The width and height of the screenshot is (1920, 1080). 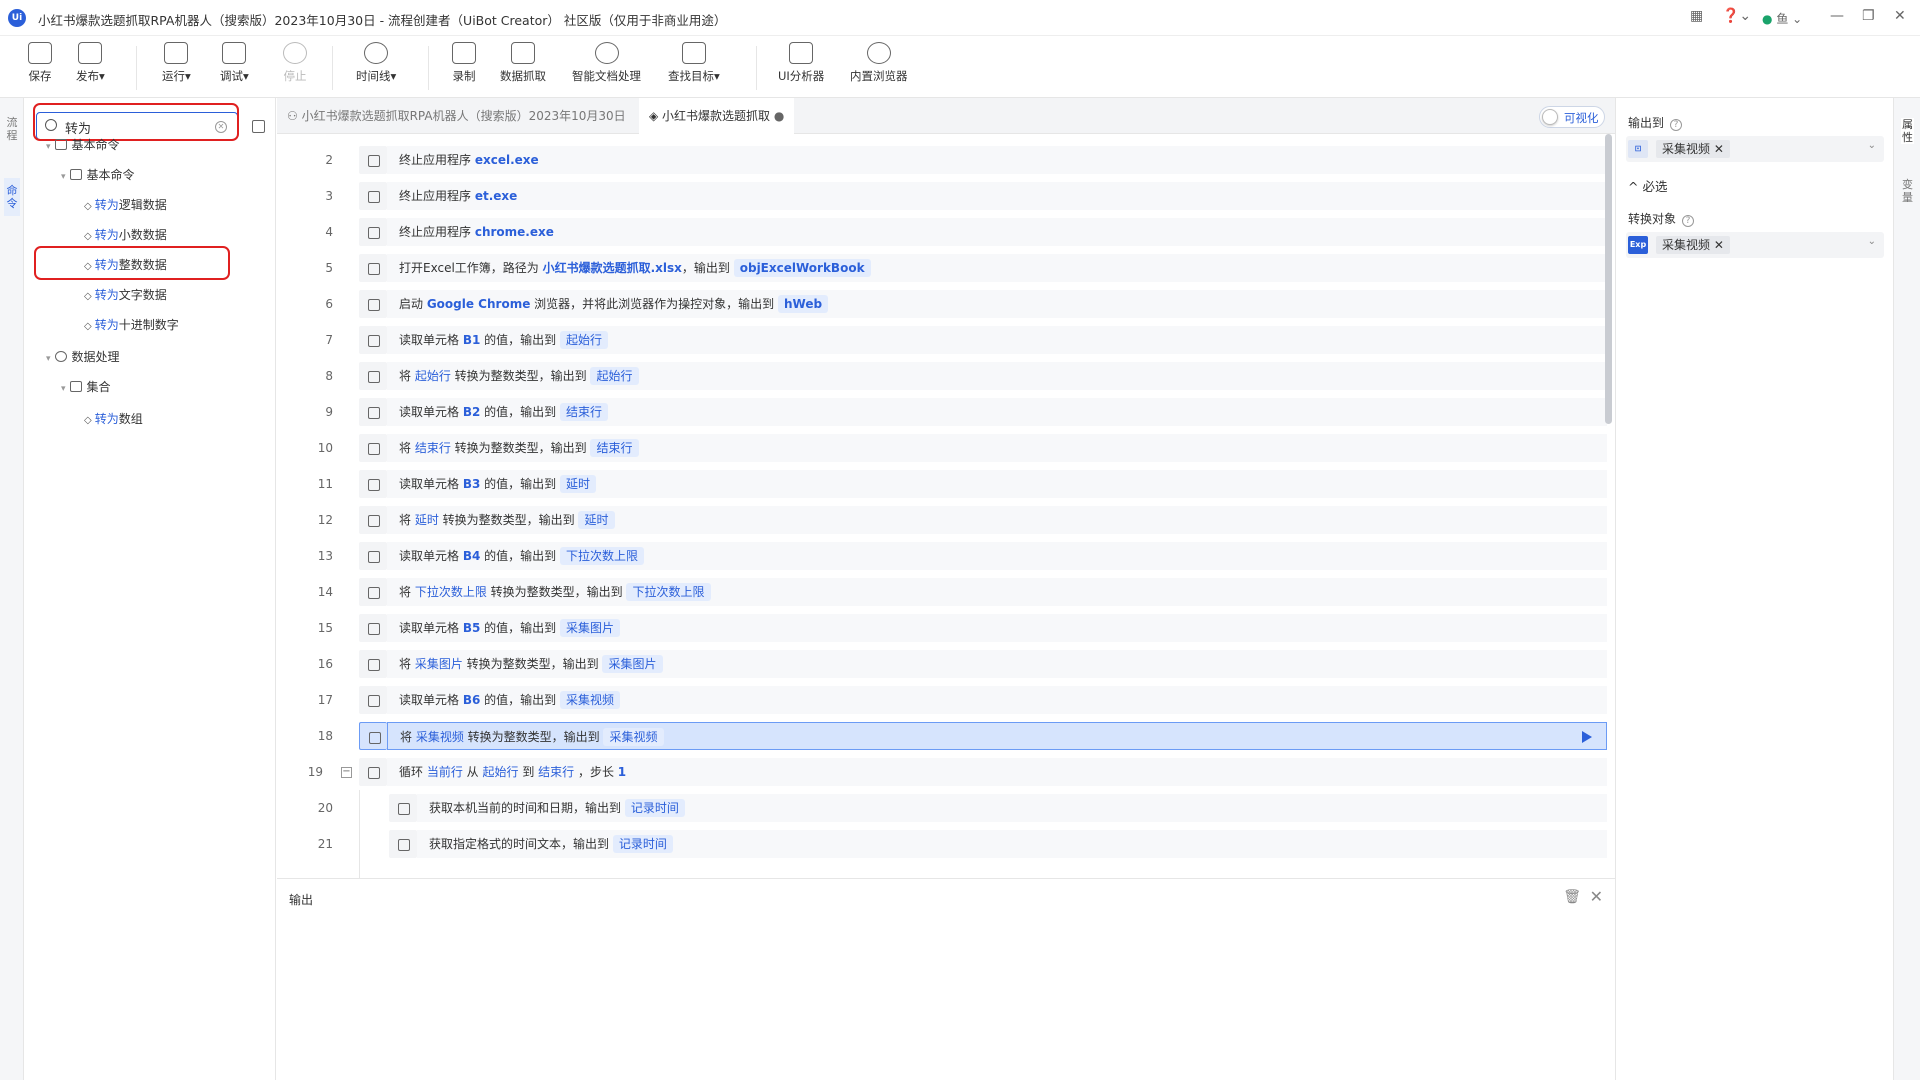 What do you see at coordinates (83, 144) in the screenshot?
I see `tree-node-basic-commands: ▾ 基本命令` at bounding box center [83, 144].